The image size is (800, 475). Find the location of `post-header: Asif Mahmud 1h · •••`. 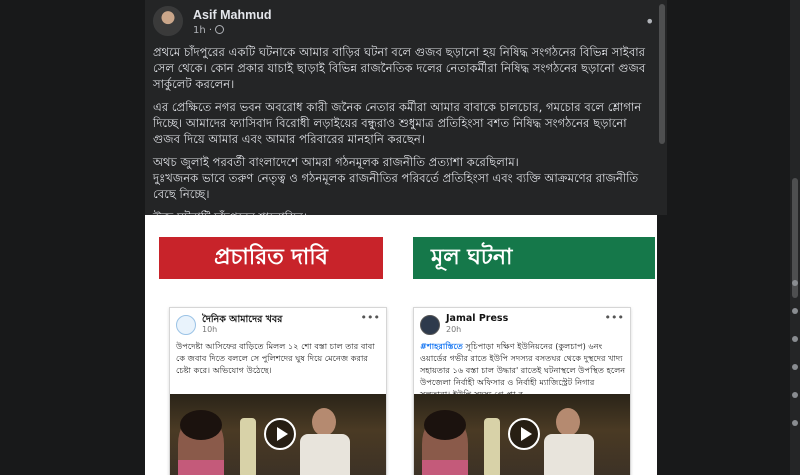

post-header: Asif Mahmud 1h · ••• is located at coordinates (405, 24).